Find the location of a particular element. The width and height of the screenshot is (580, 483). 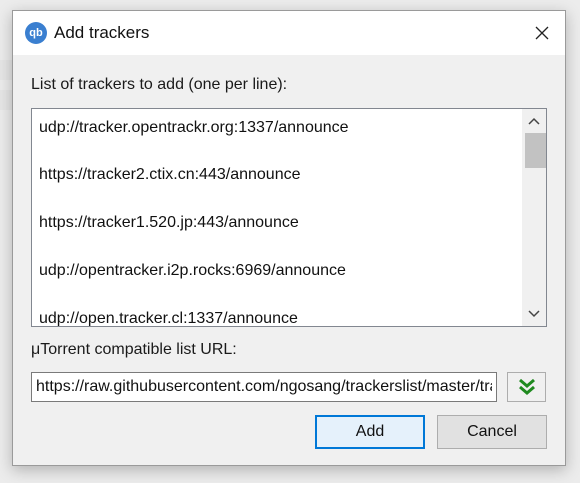

url-input is located at coordinates (264, 387).